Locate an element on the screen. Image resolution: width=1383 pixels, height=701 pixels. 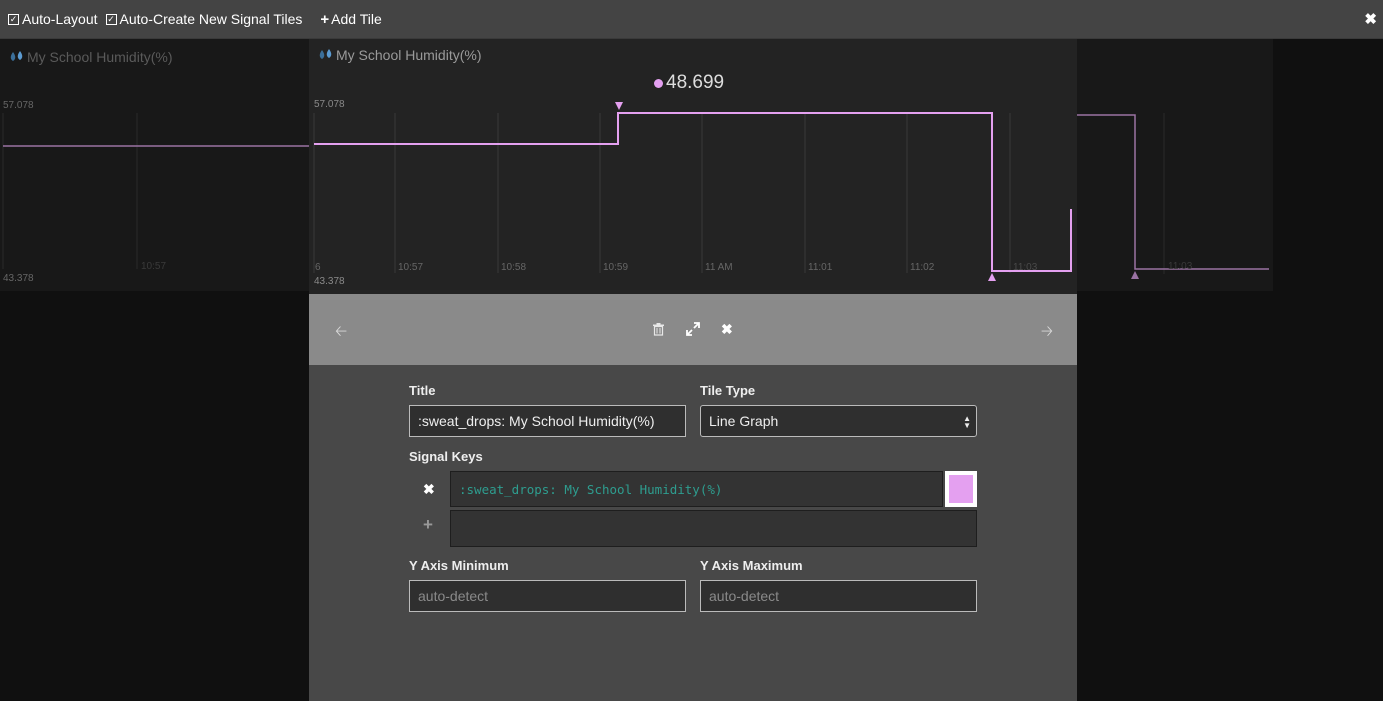
auto-layout-toggle: ✓ Auto-Layout is located at coordinates (53, 19).